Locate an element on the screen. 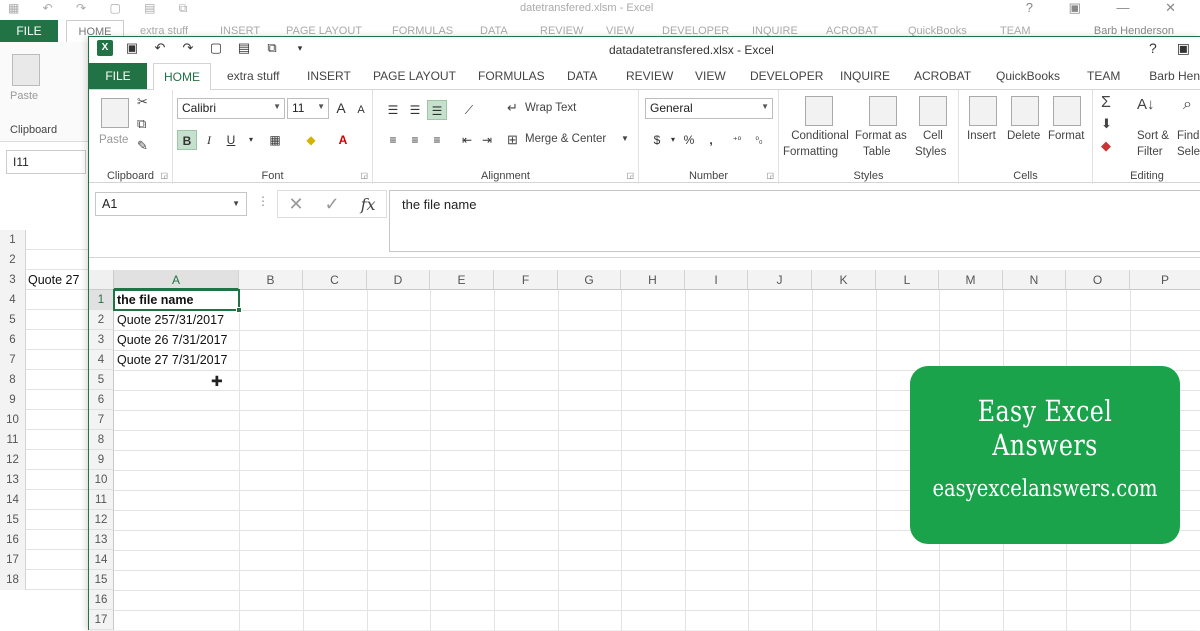 The width and height of the screenshot is (1200, 631). font-color-icon: A is located at coordinates (343, 140).